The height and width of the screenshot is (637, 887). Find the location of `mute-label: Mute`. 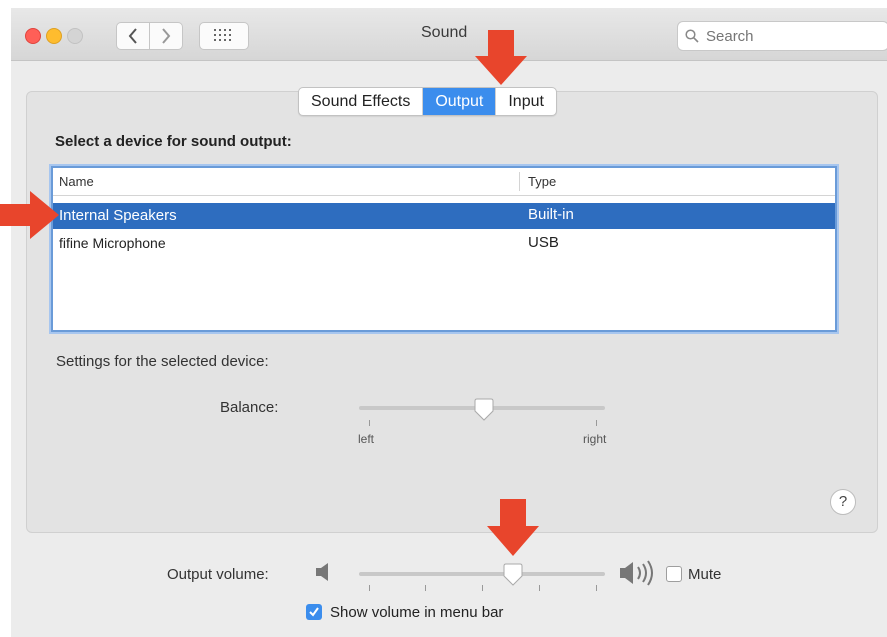

mute-label: Mute is located at coordinates (704, 574).